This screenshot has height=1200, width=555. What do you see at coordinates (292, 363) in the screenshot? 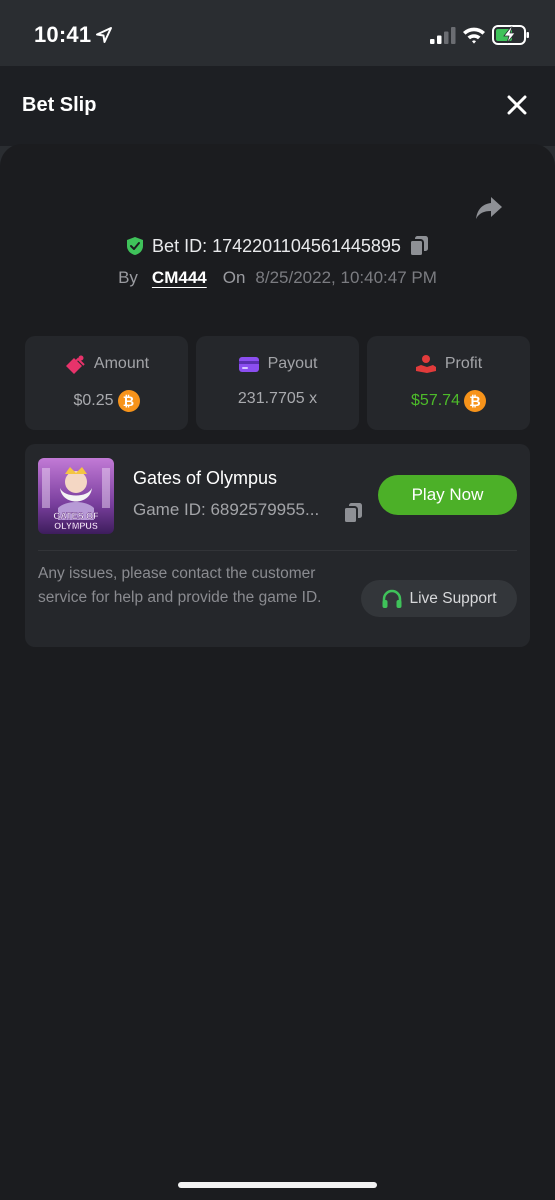
I see `payout-label: Payout` at bounding box center [292, 363].